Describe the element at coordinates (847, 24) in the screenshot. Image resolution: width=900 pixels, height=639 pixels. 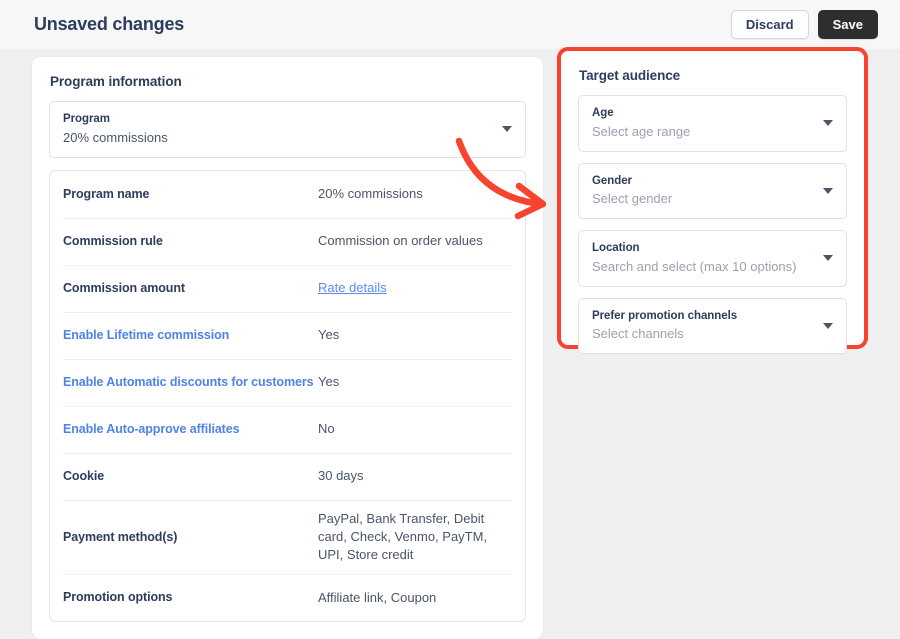
I see `save-button: Save` at that location.